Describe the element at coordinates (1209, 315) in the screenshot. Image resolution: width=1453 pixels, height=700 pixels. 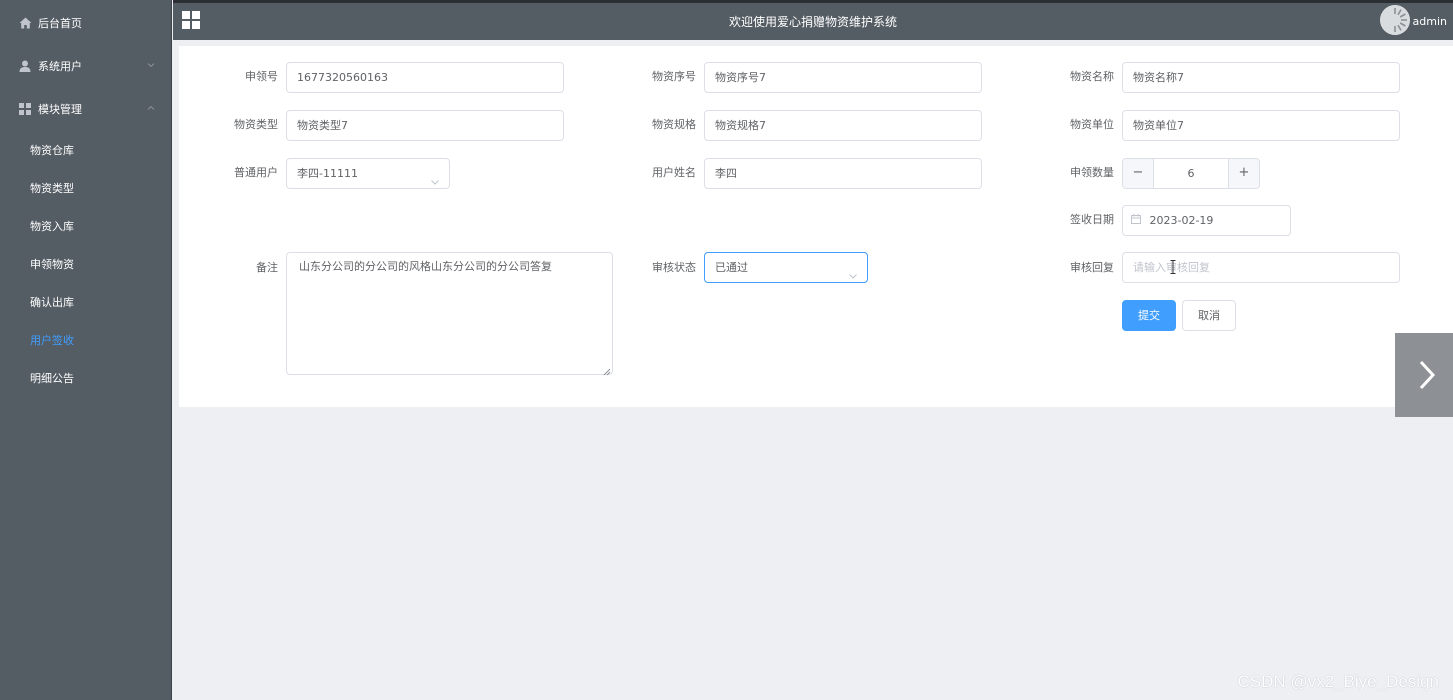
I see `cancel-button: 取消` at that location.